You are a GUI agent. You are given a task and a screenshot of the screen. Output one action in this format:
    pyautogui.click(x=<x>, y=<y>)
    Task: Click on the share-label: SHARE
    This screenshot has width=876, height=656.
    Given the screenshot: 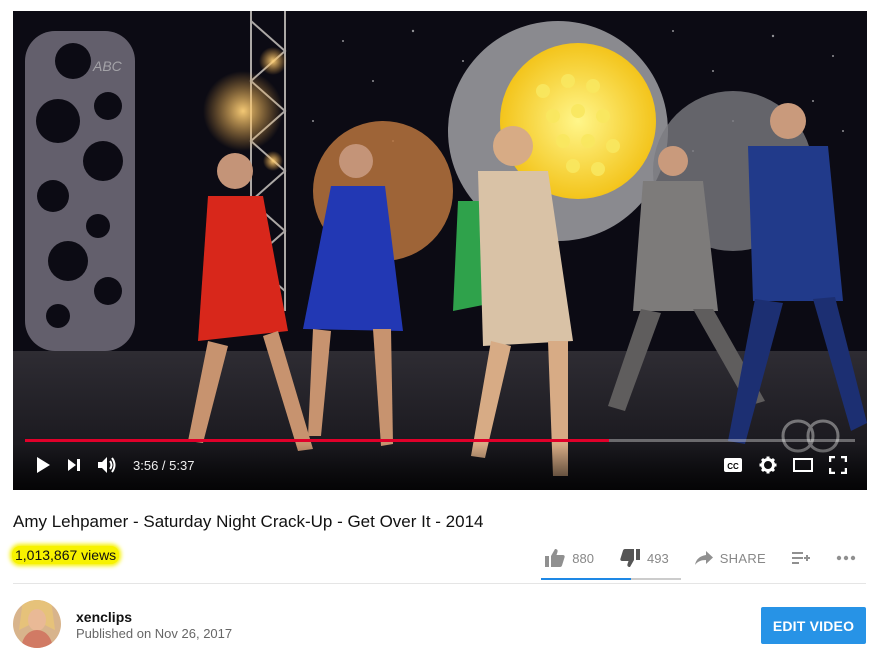 What is the action you would take?
    pyautogui.click(x=742, y=558)
    